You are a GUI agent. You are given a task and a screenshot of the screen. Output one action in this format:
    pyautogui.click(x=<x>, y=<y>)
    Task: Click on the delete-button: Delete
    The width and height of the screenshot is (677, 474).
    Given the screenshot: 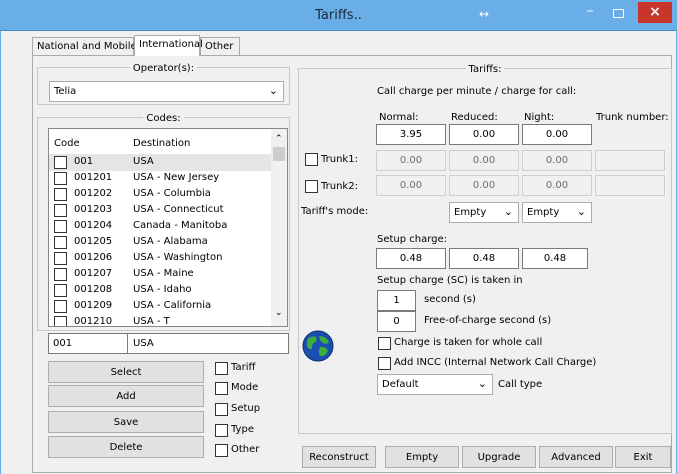 What is the action you would take?
    pyautogui.click(x=126, y=447)
    